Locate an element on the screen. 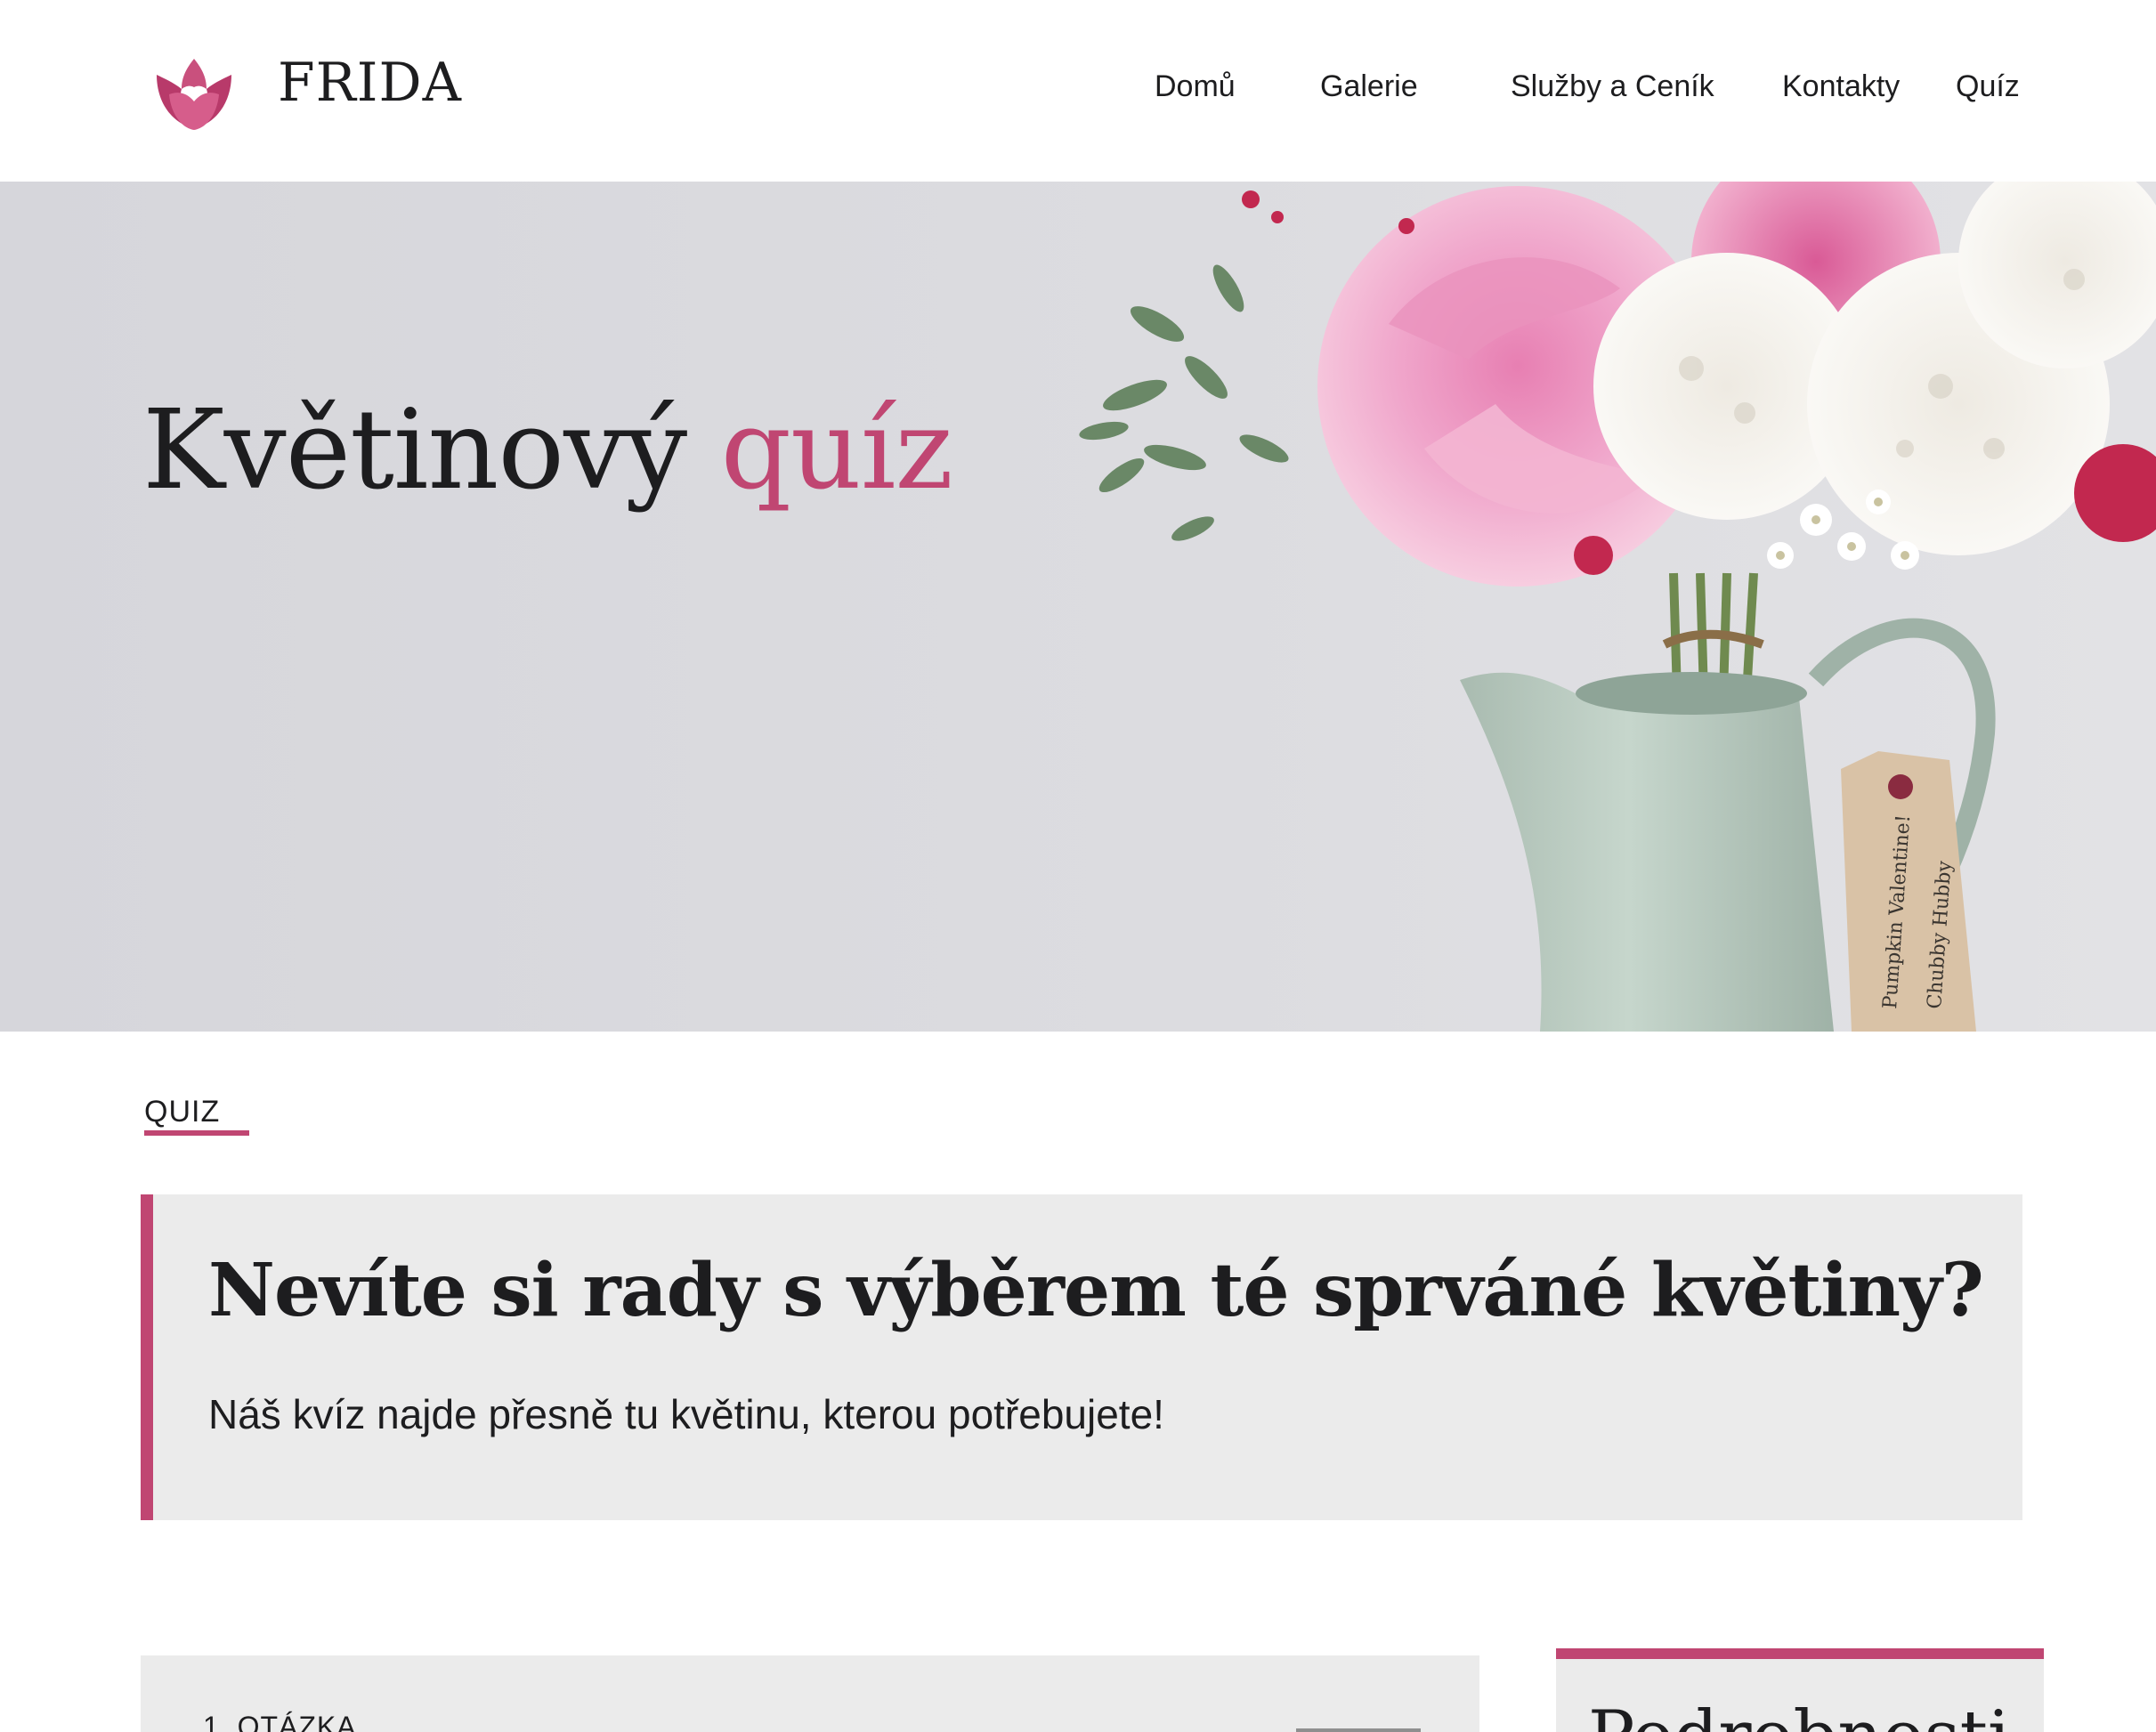  tulip-logo-icon is located at coordinates (194, 94).